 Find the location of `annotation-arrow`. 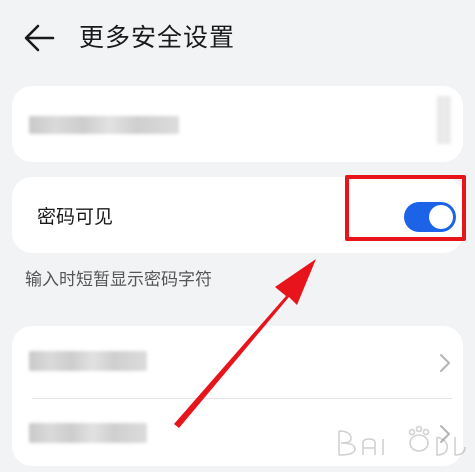

annotation-arrow is located at coordinates (245, 343).